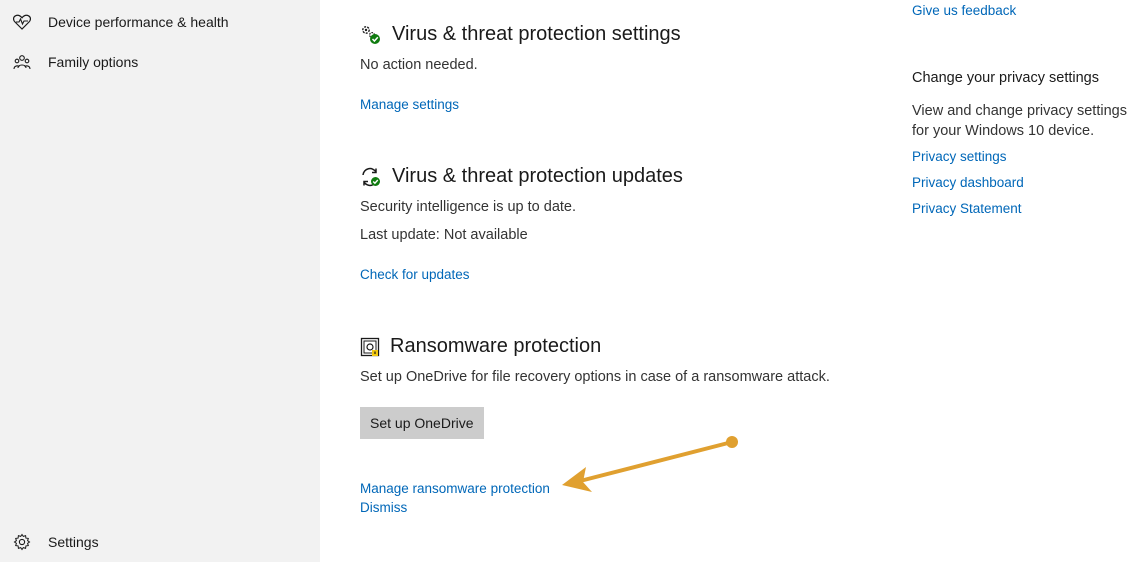 The image size is (1139, 562). What do you see at coordinates (422, 423) in the screenshot?
I see `setup-onedrive-button: Set up OneDrive` at bounding box center [422, 423].